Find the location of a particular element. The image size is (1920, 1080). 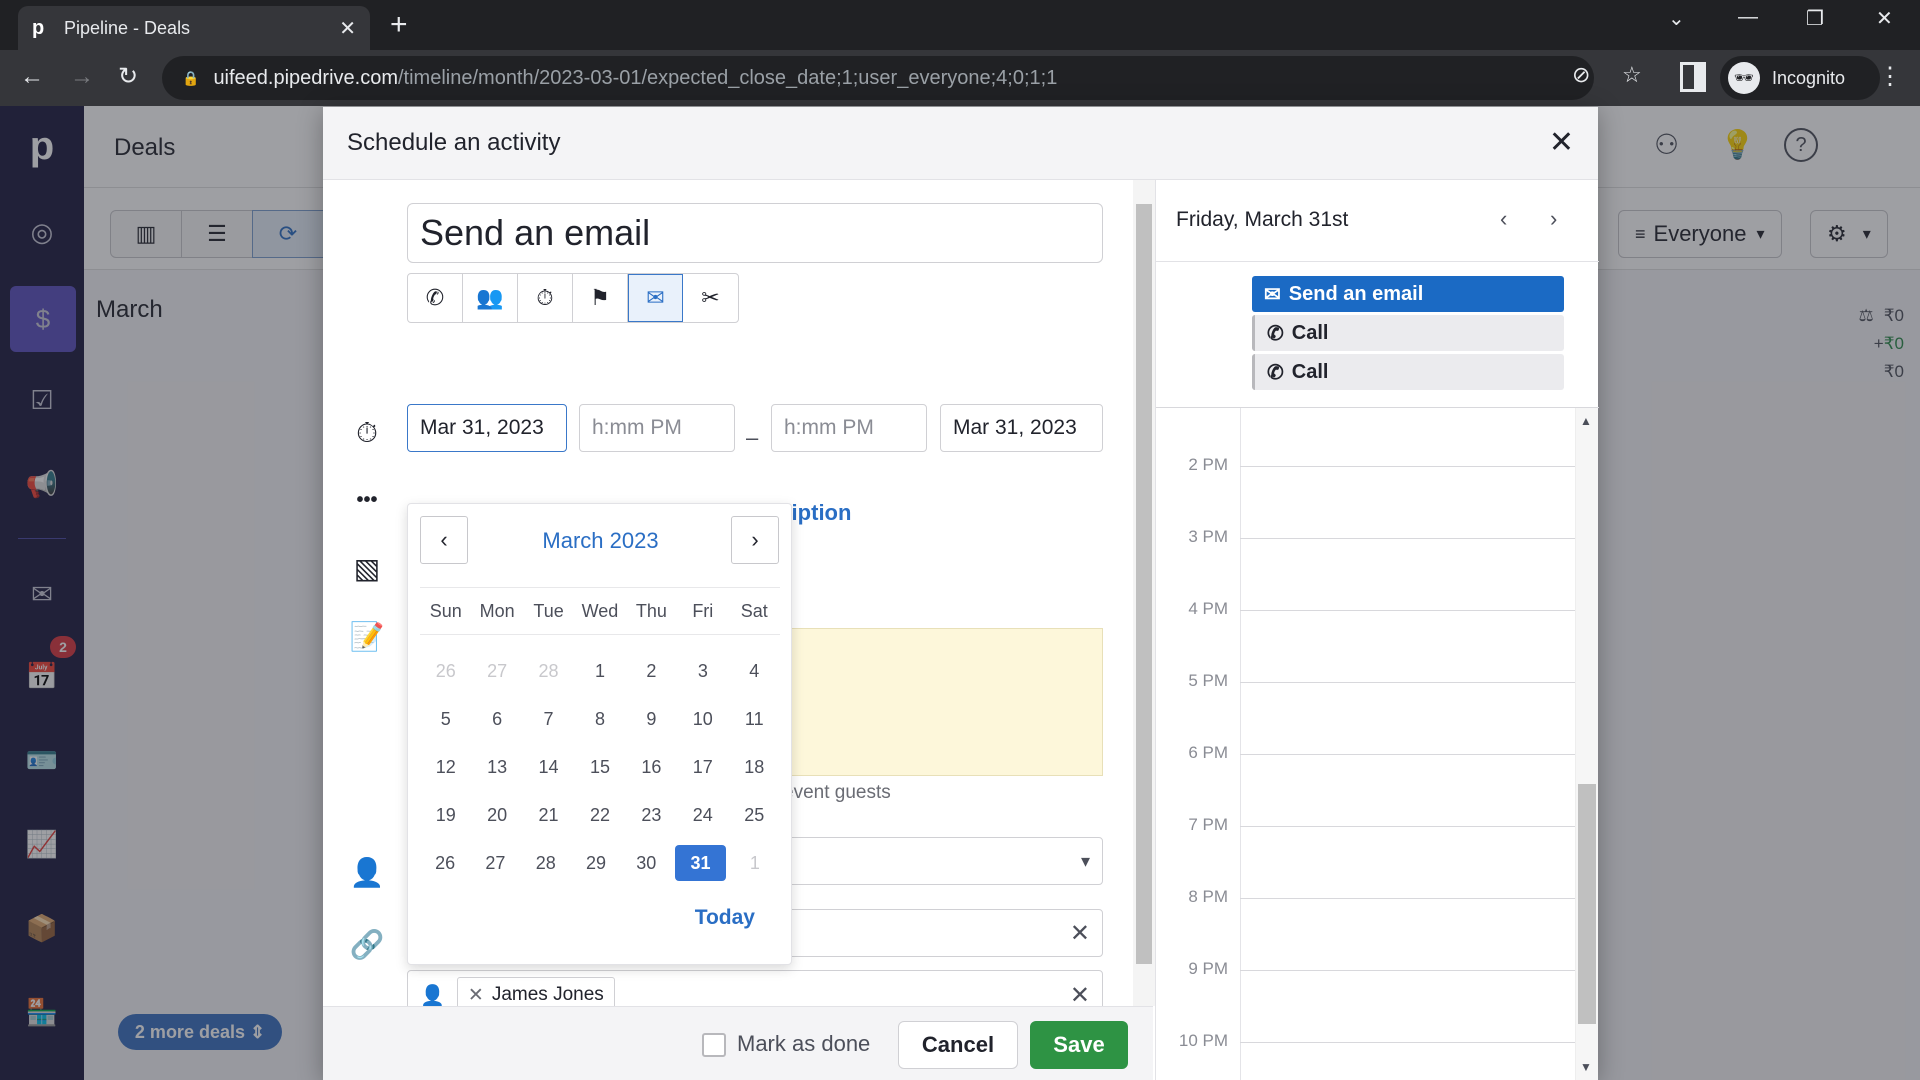

remove-person-icon: ✕ is located at coordinates (476, 995).